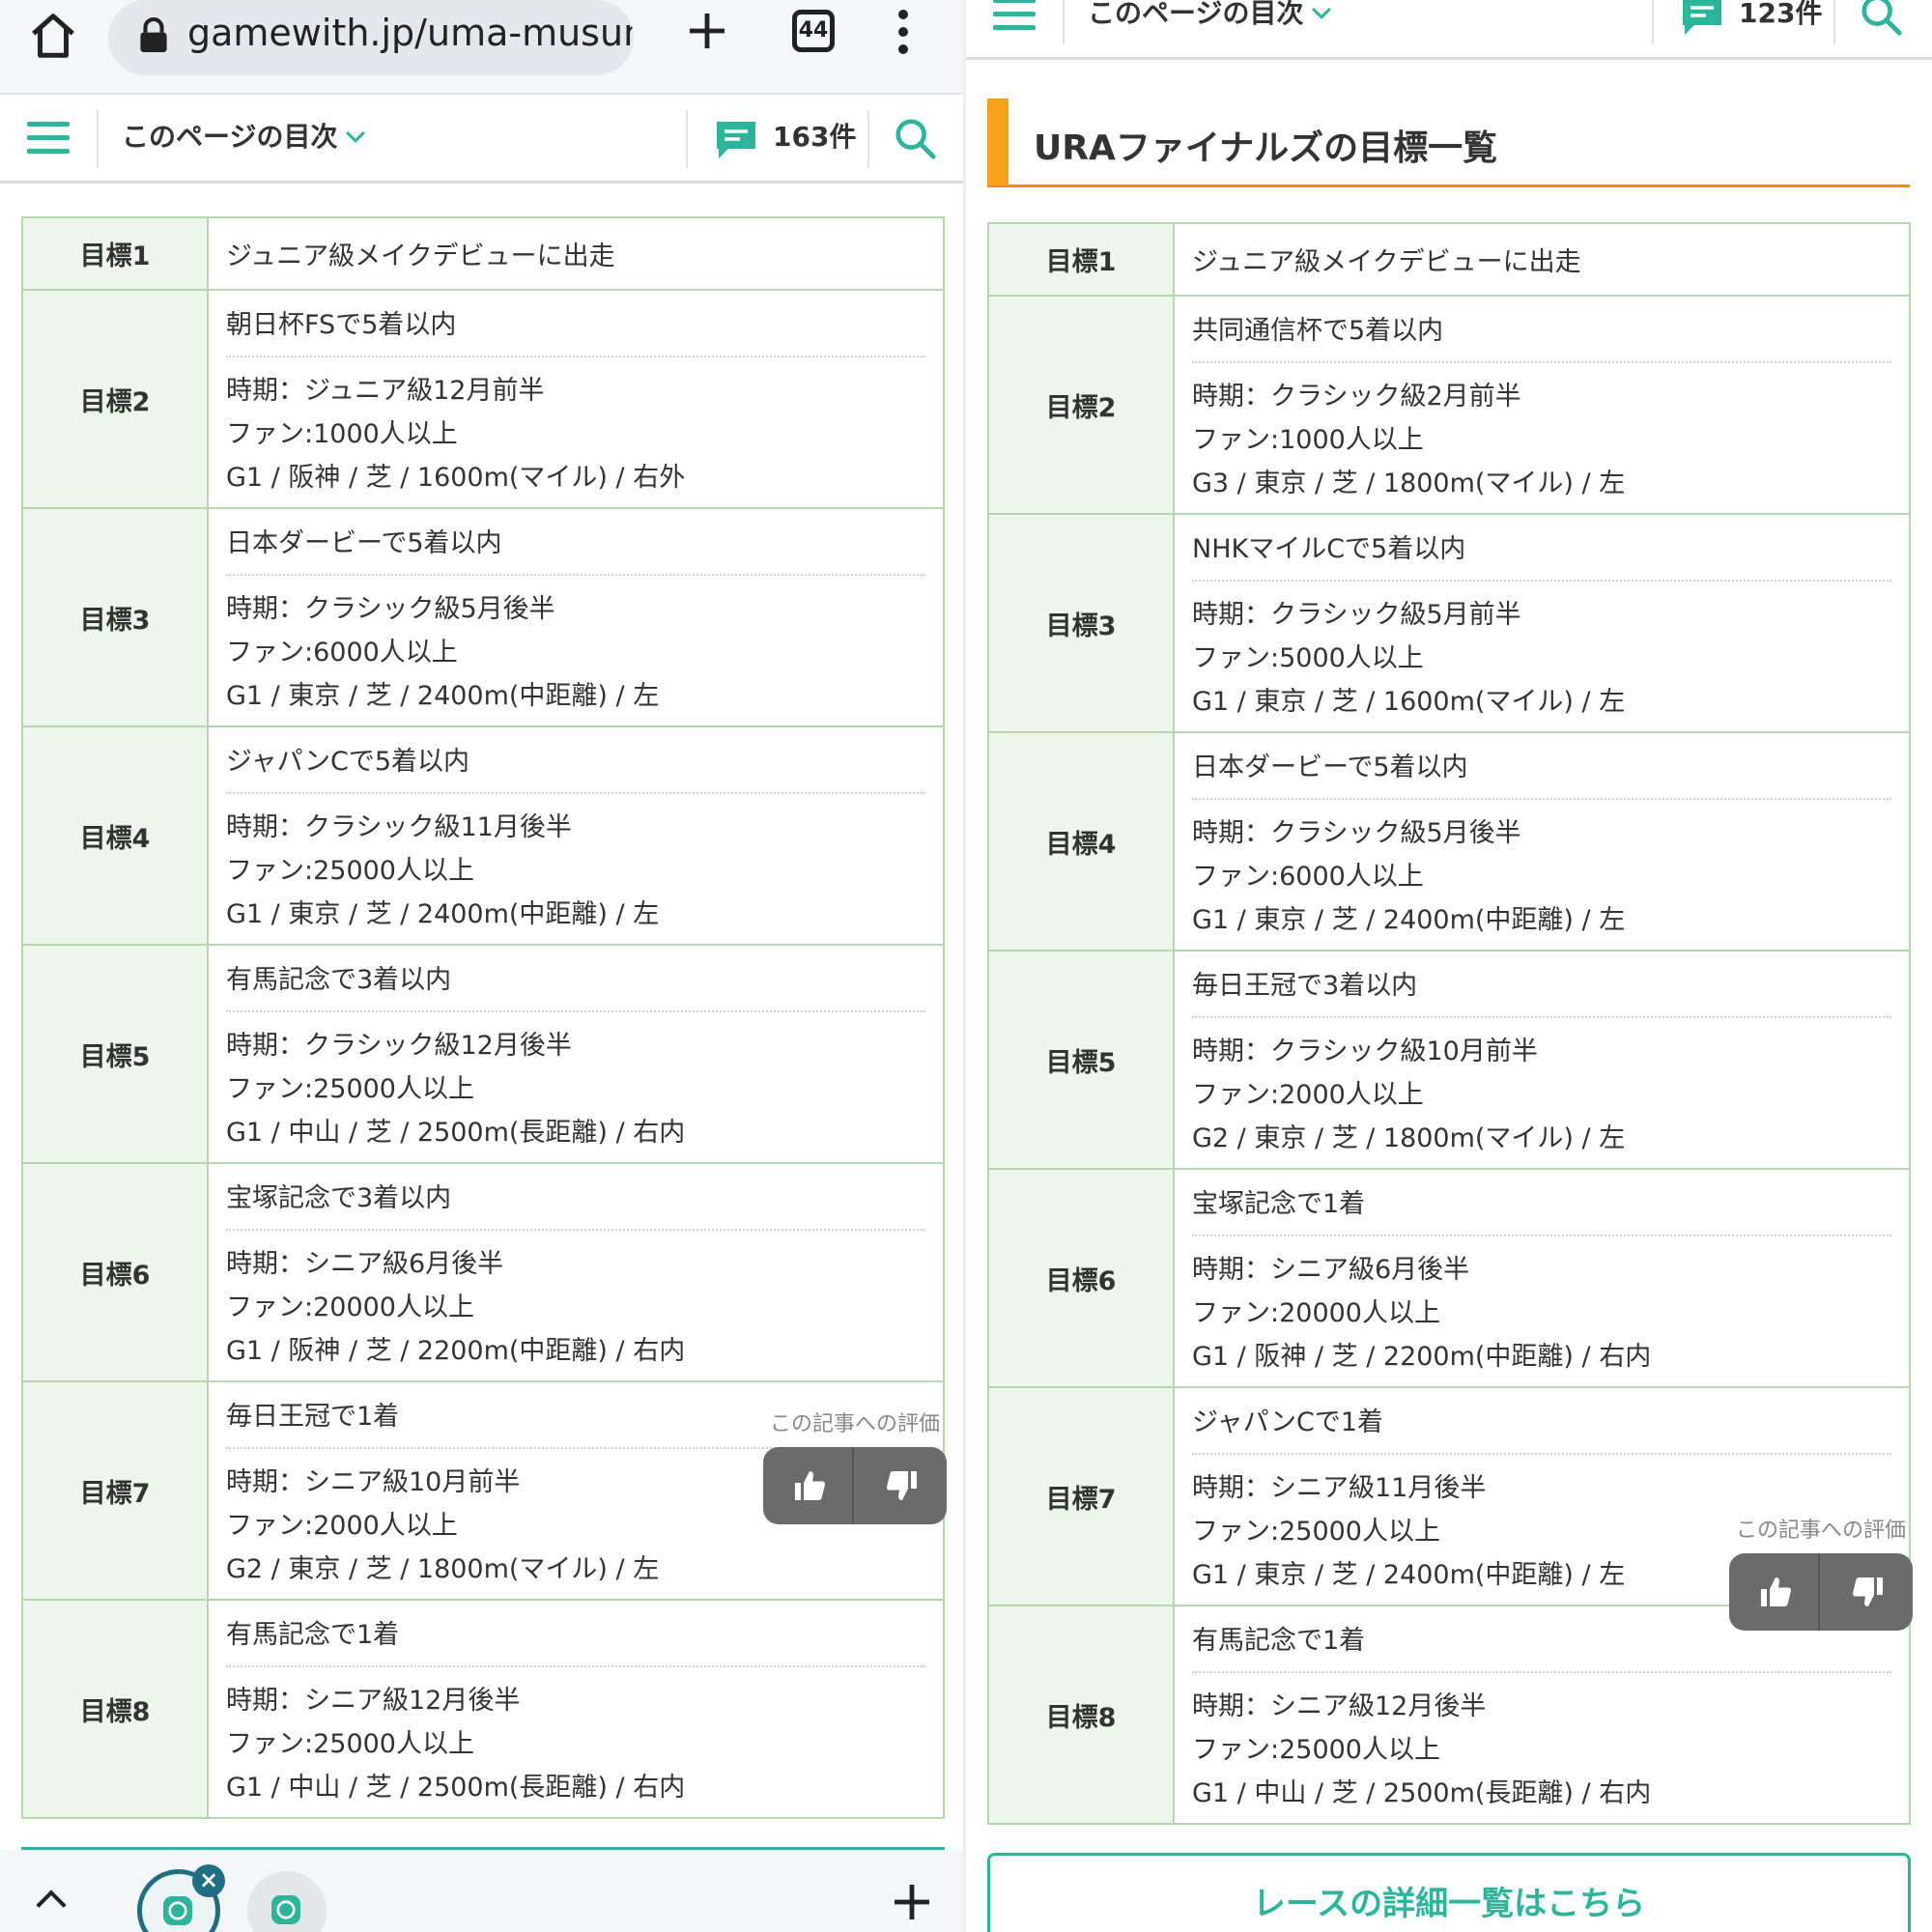 Image resolution: width=1932 pixels, height=1932 pixels. Describe the element at coordinates (1541, 1426) in the screenshot. I see `goal-condition: ジャパンCで1着` at that location.